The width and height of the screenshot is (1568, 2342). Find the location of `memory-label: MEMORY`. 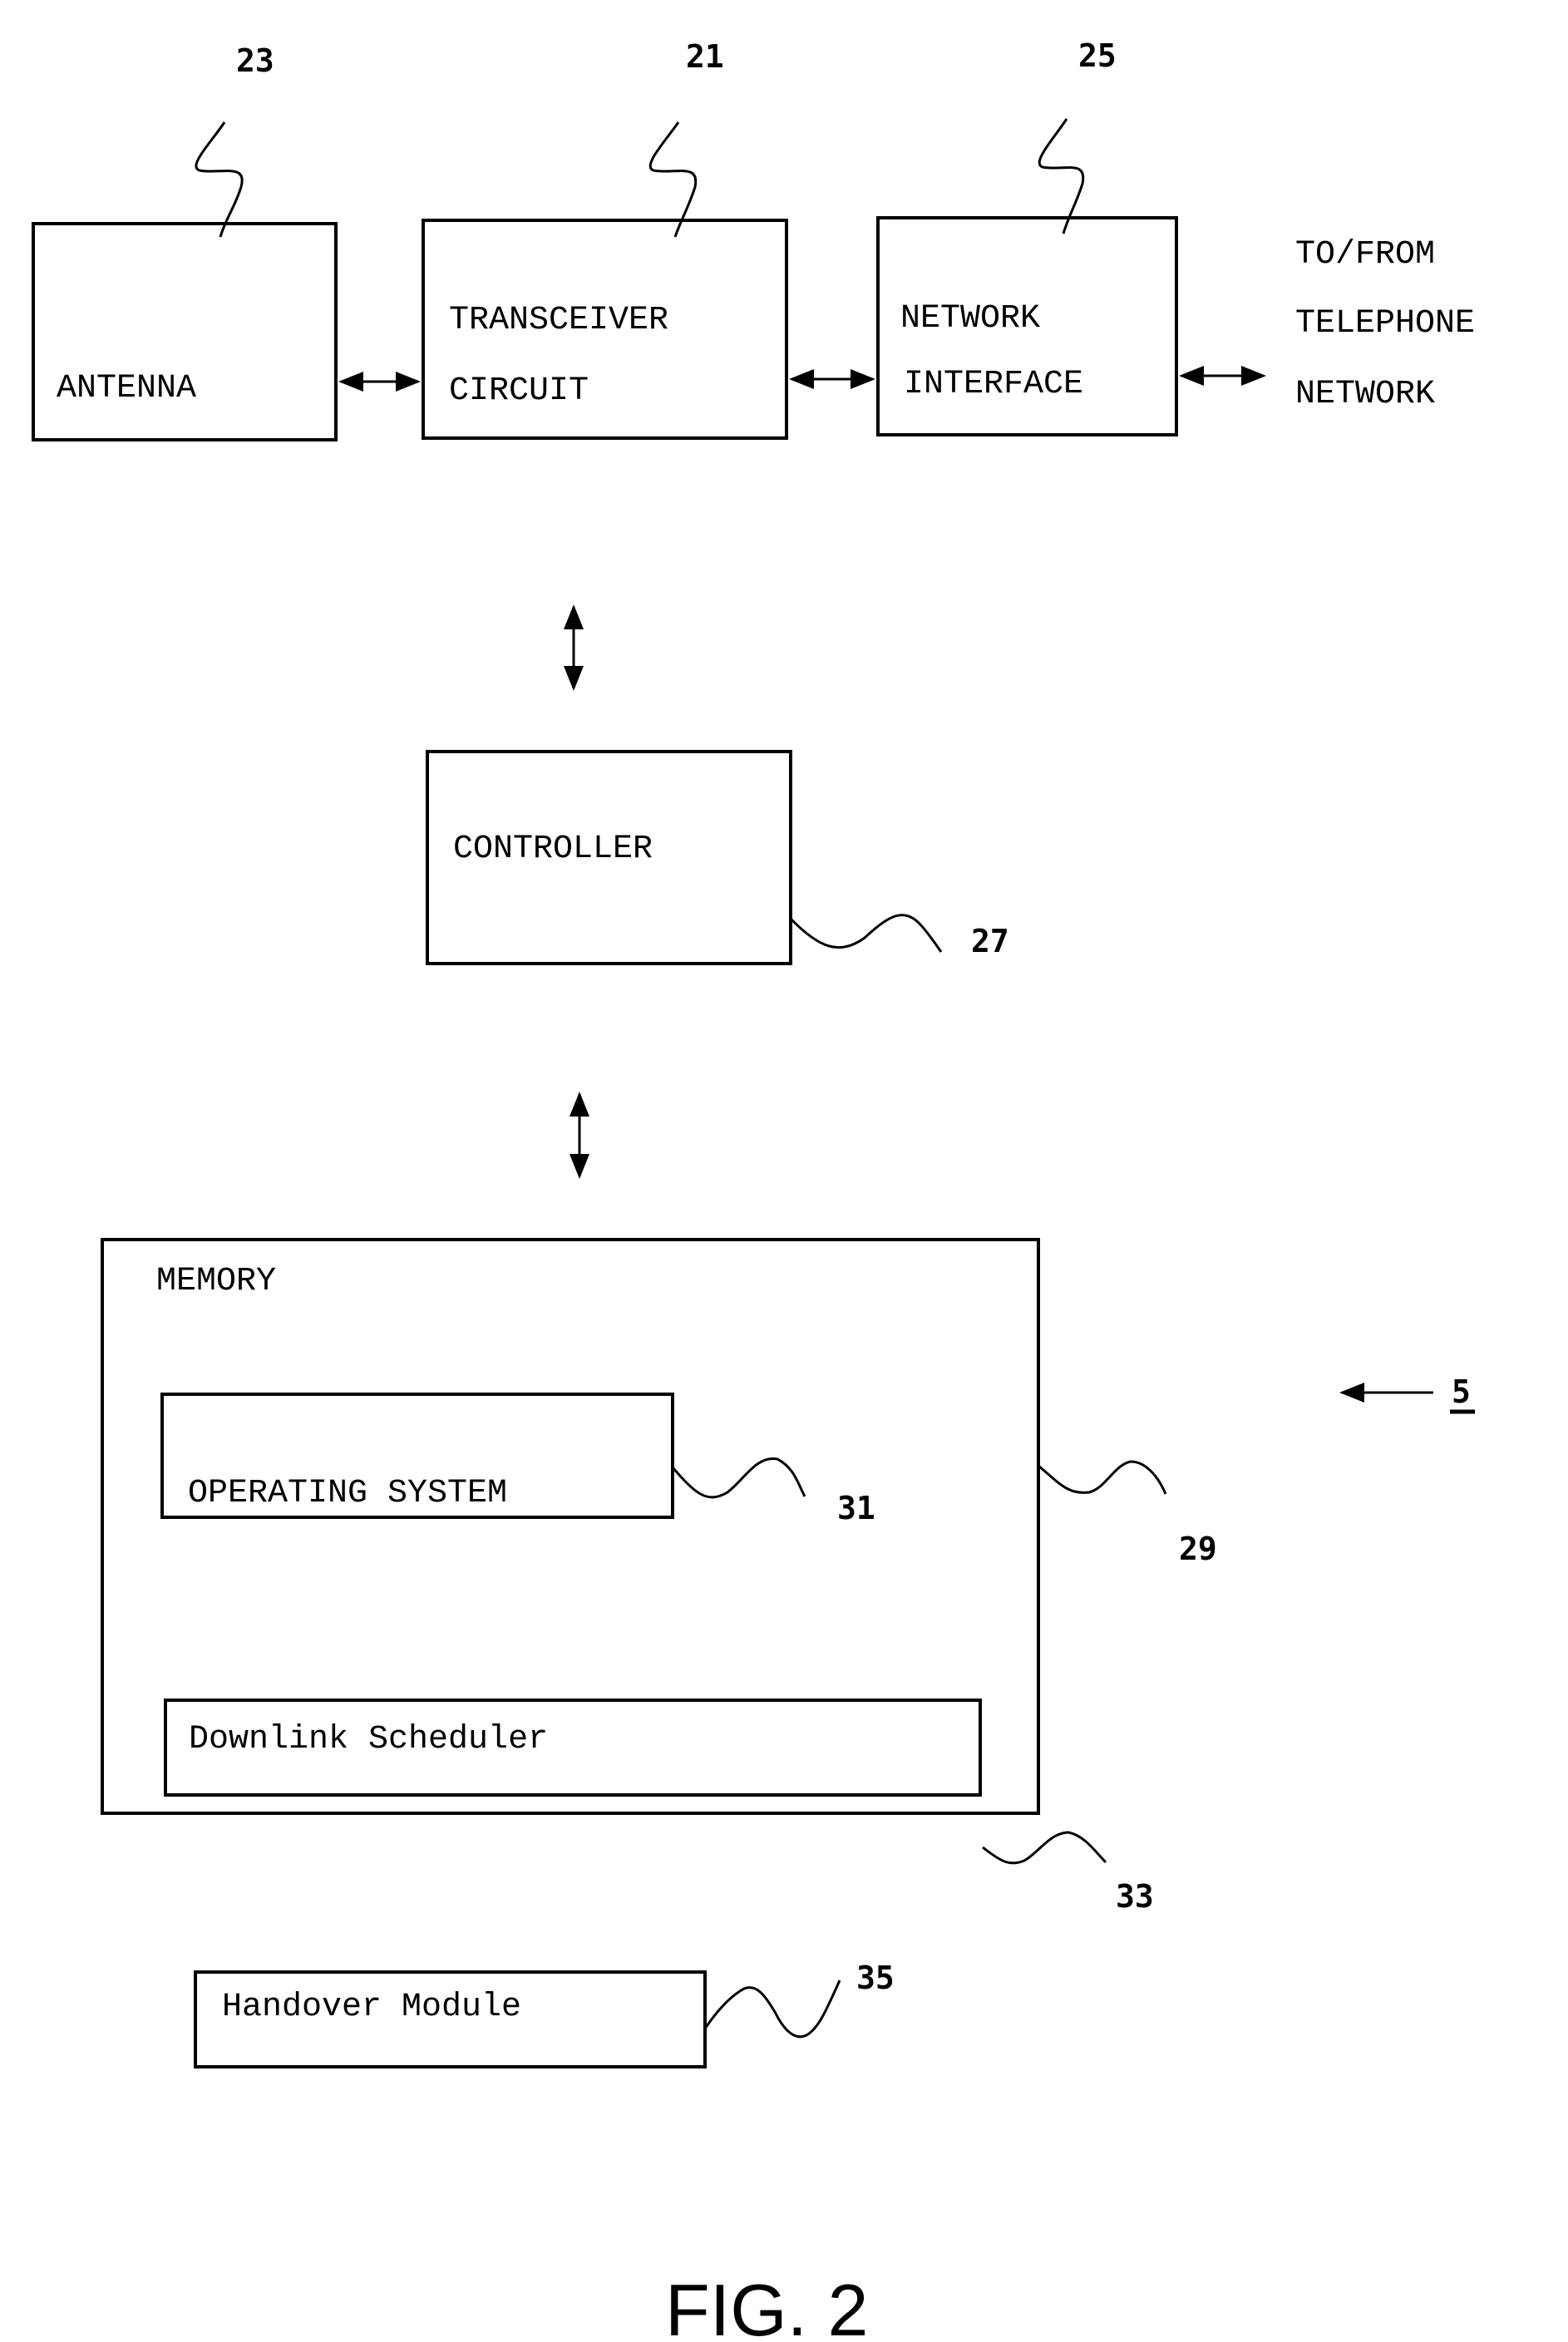

memory-label: MEMORY is located at coordinates (216, 1281).